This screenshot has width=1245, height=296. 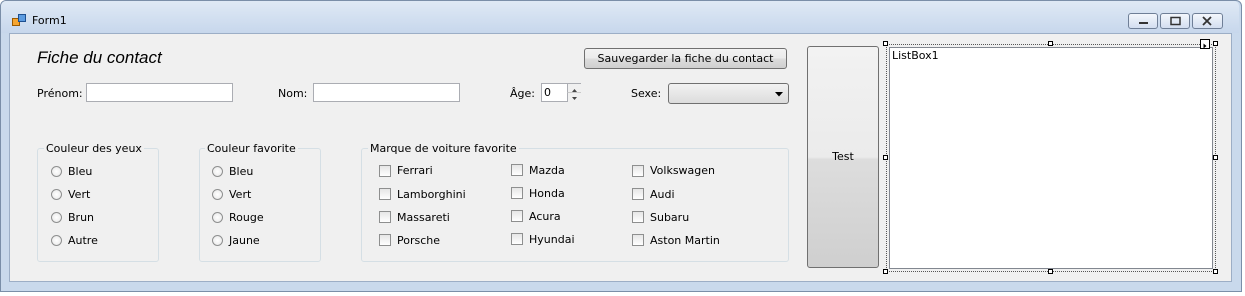 What do you see at coordinates (251, 148) in the screenshot?
I see `favorite-color-group-title: Couleur favorite` at bounding box center [251, 148].